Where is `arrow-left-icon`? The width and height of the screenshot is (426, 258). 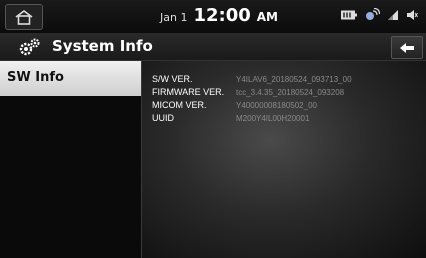 arrow-left-icon is located at coordinates (407, 47).